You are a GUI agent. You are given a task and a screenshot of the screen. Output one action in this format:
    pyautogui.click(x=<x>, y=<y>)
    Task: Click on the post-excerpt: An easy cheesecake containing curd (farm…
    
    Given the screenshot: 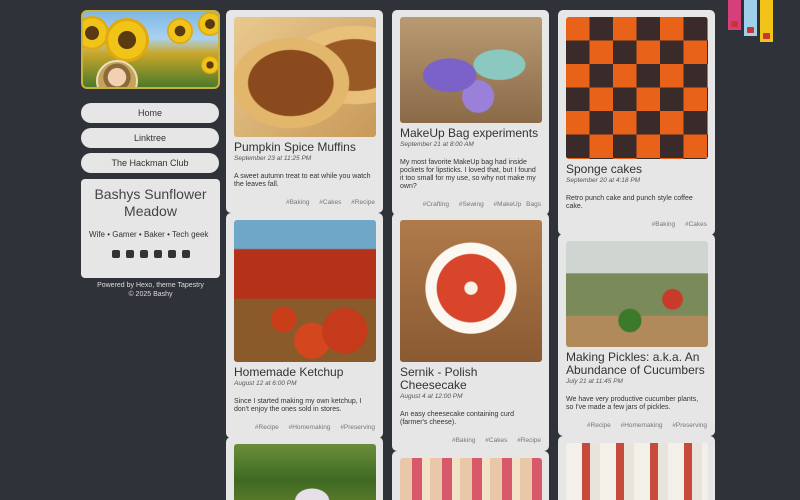 What is the action you would take?
    pyautogui.click(x=457, y=418)
    